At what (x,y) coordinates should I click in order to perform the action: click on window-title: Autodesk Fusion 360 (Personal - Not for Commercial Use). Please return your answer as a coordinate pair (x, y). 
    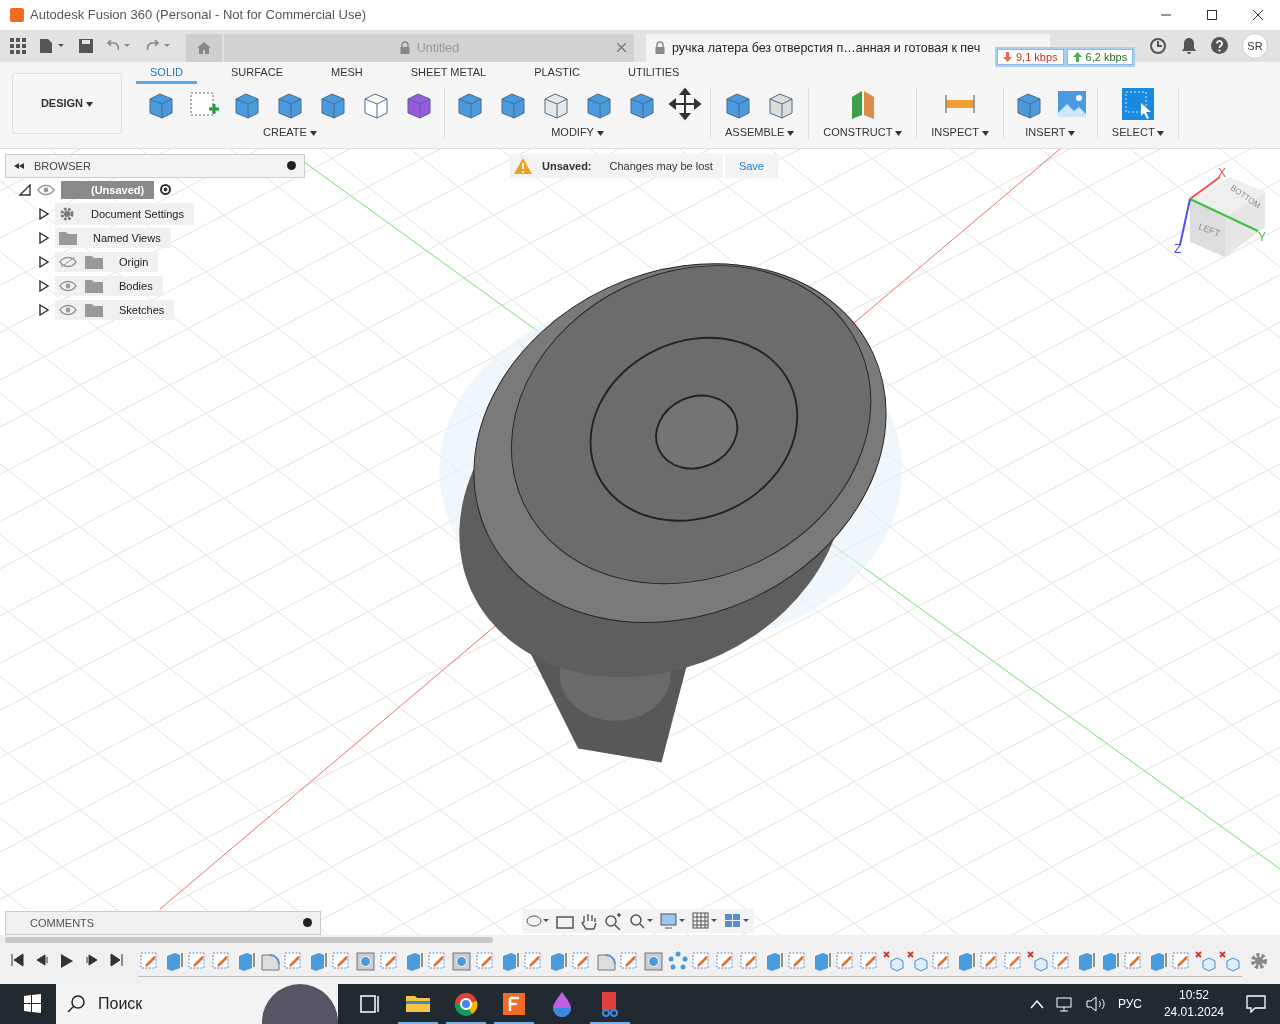
    Looking at the image, I should click on (198, 15).